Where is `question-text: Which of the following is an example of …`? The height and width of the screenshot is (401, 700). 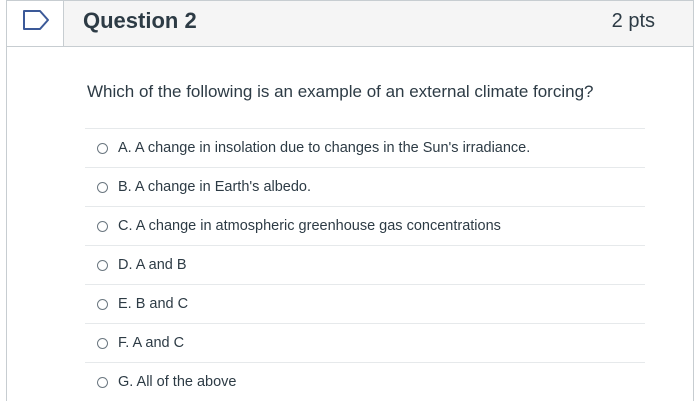
question-text: Which of the following is an example of … is located at coordinates (340, 91).